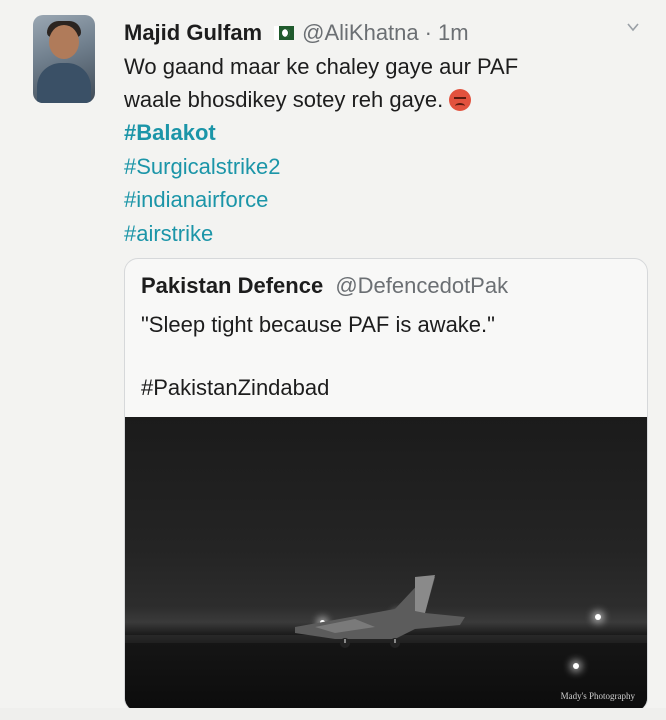  I want to click on avatar, so click(64, 59).